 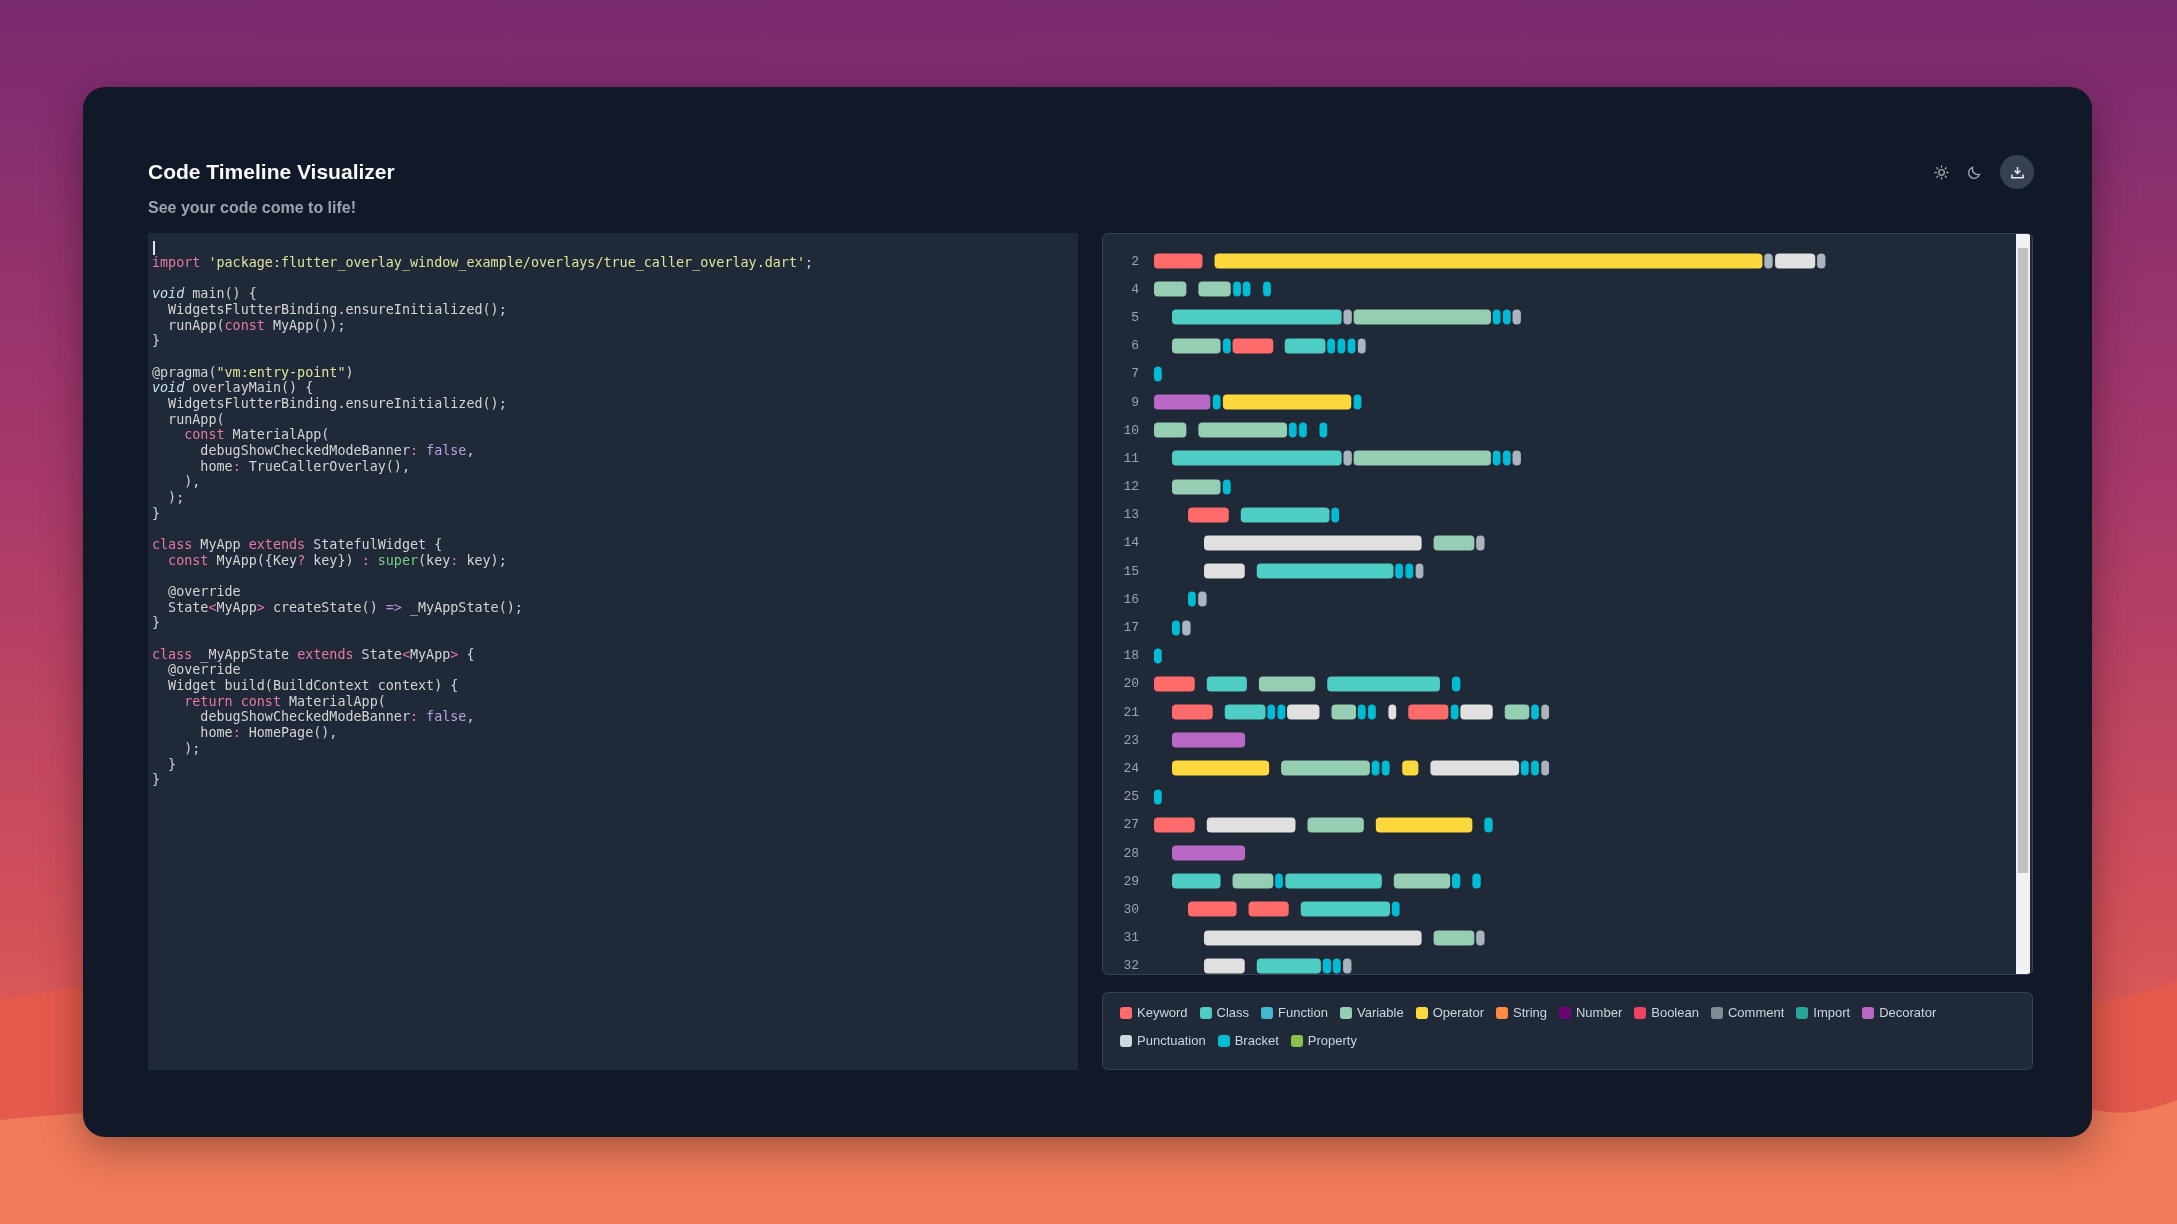 What do you see at coordinates (1756, 1013) in the screenshot?
I see `legend-label: Comment` at bounding box center [1756, 1013].